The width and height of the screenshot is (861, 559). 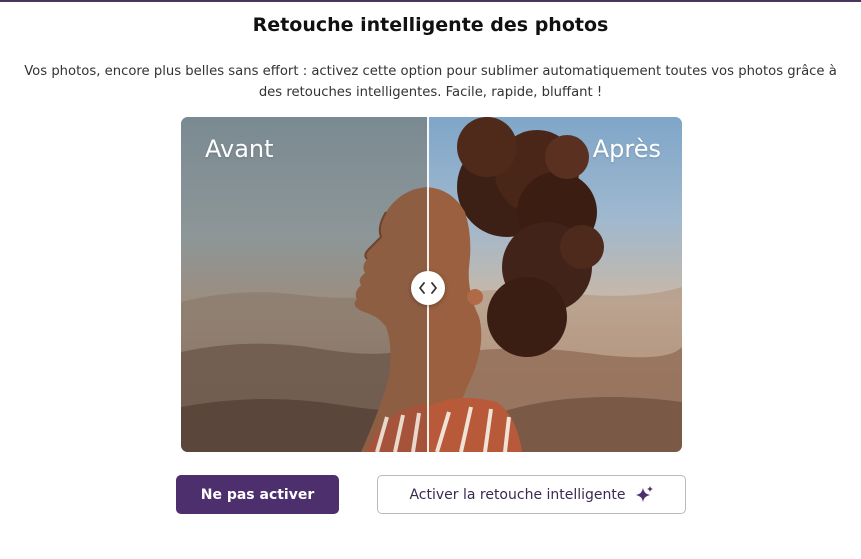 I want to click on top-accent-line, so click(x=430, y=1).